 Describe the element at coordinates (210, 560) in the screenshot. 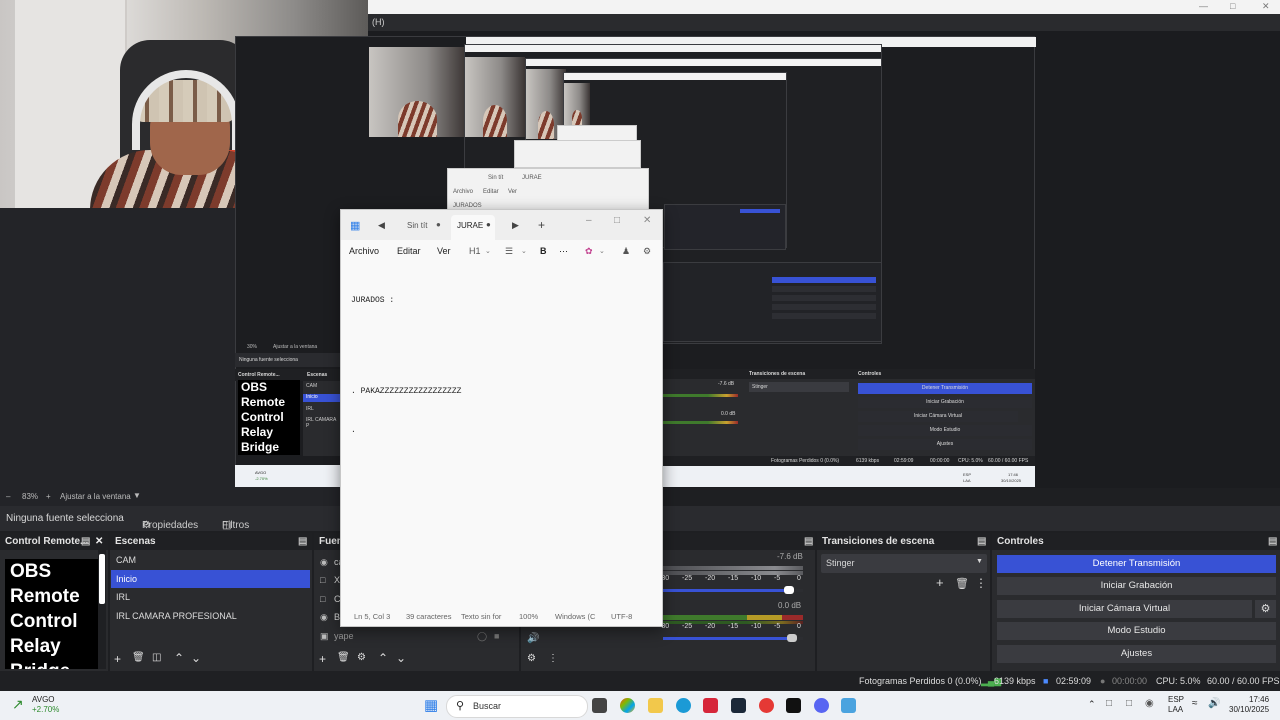

I see `scene-item: CAM` at that location.